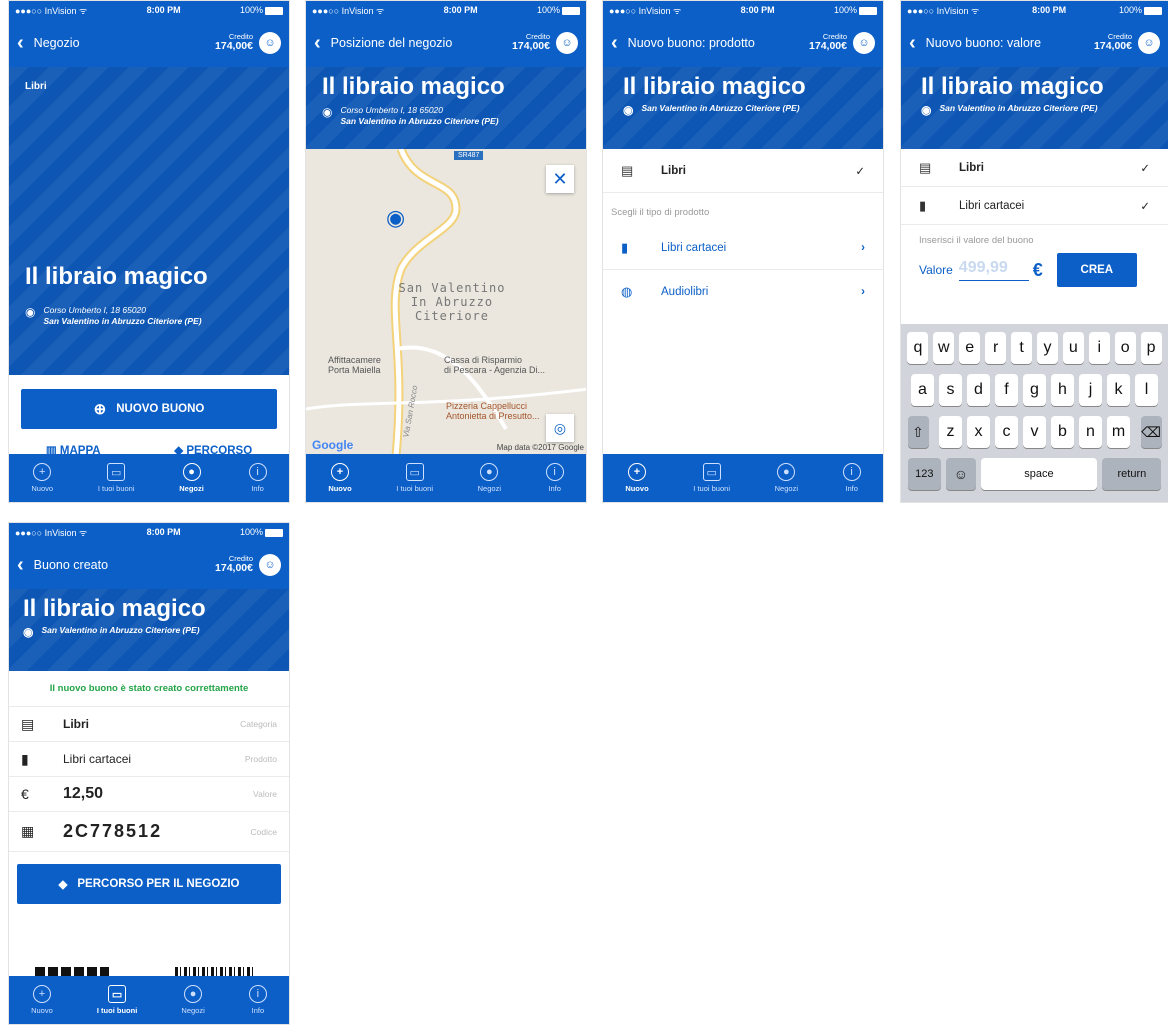  I want to click on key-h: h, so click(1062, 390).